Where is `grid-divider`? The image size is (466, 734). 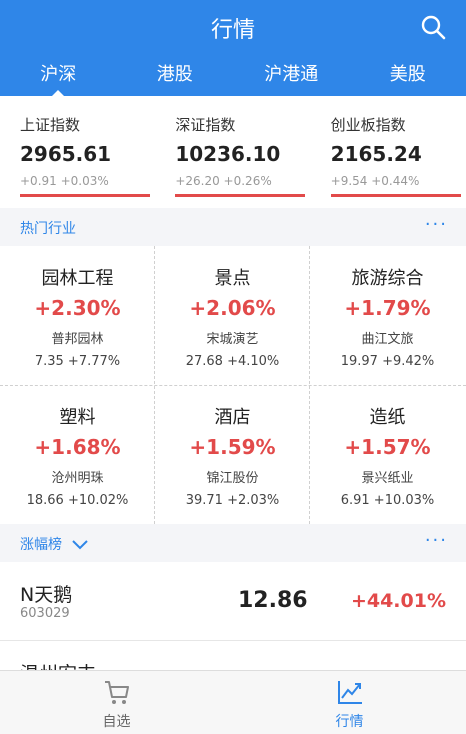
grid-divider is located at coordinates (233, 385).